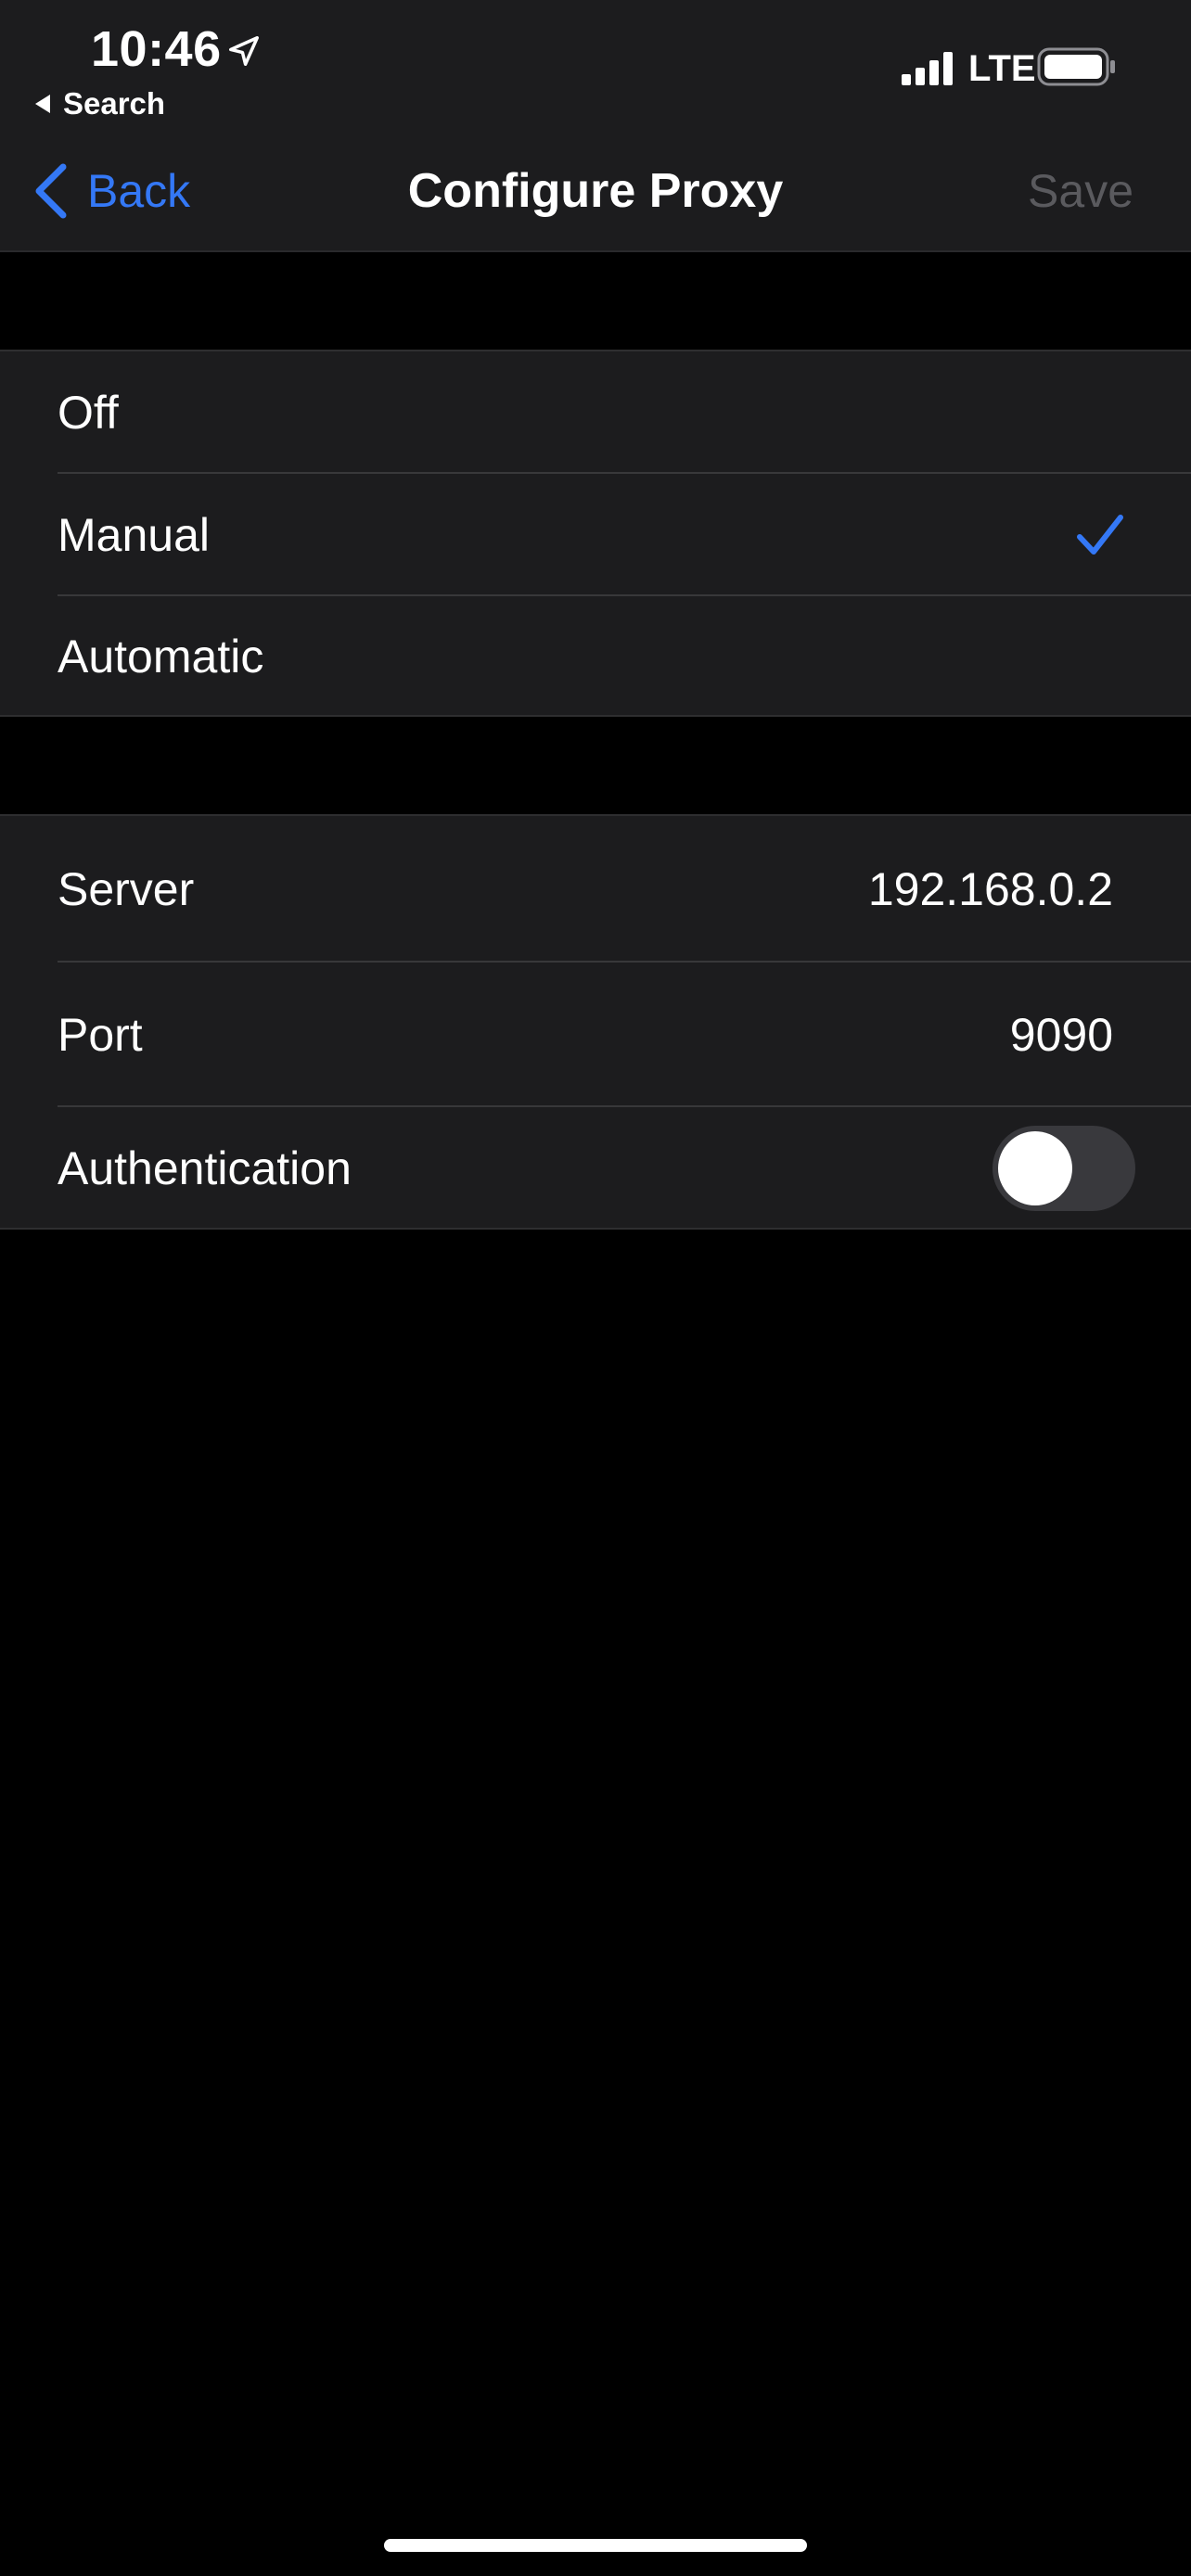 The image size is (1191, 2576). I want to click on authentication-toggle, so click(1063, 1169).